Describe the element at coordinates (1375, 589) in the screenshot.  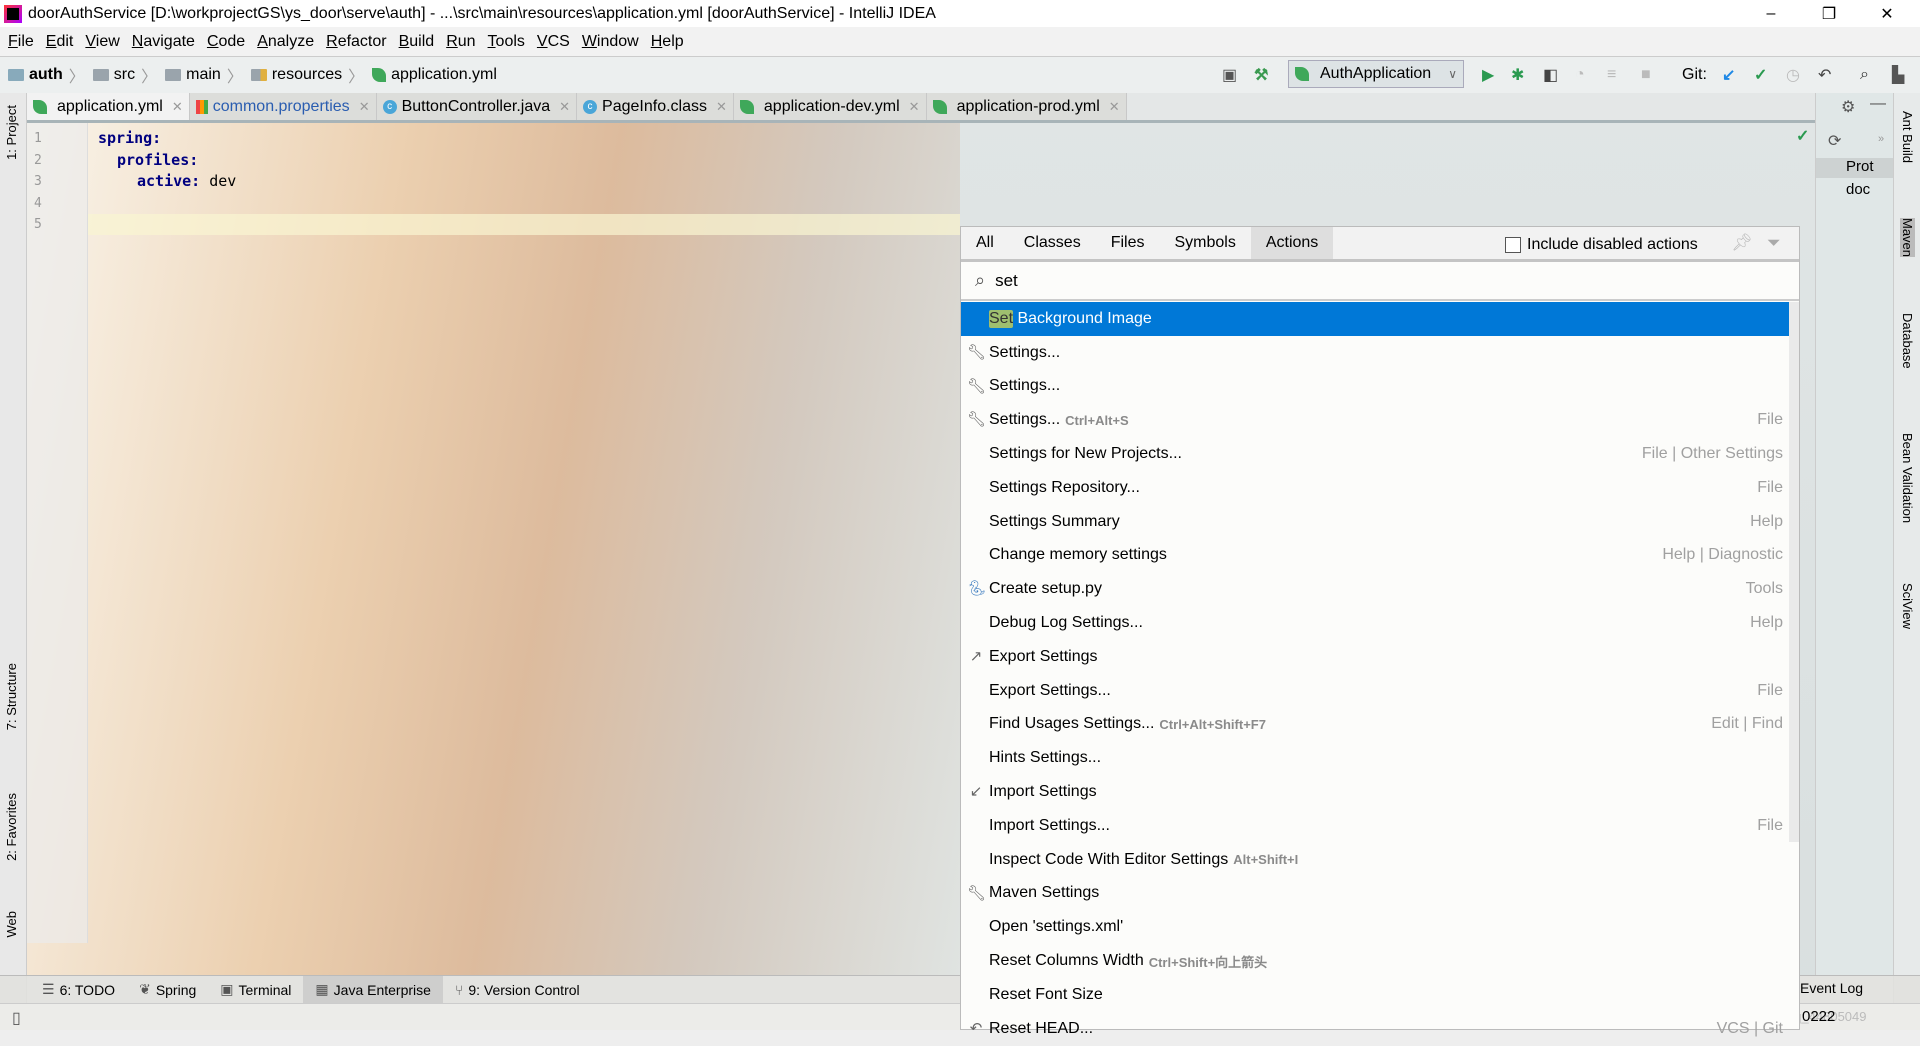
I see `result-item: 🐍︎ Create setup.py Tools` at that location.